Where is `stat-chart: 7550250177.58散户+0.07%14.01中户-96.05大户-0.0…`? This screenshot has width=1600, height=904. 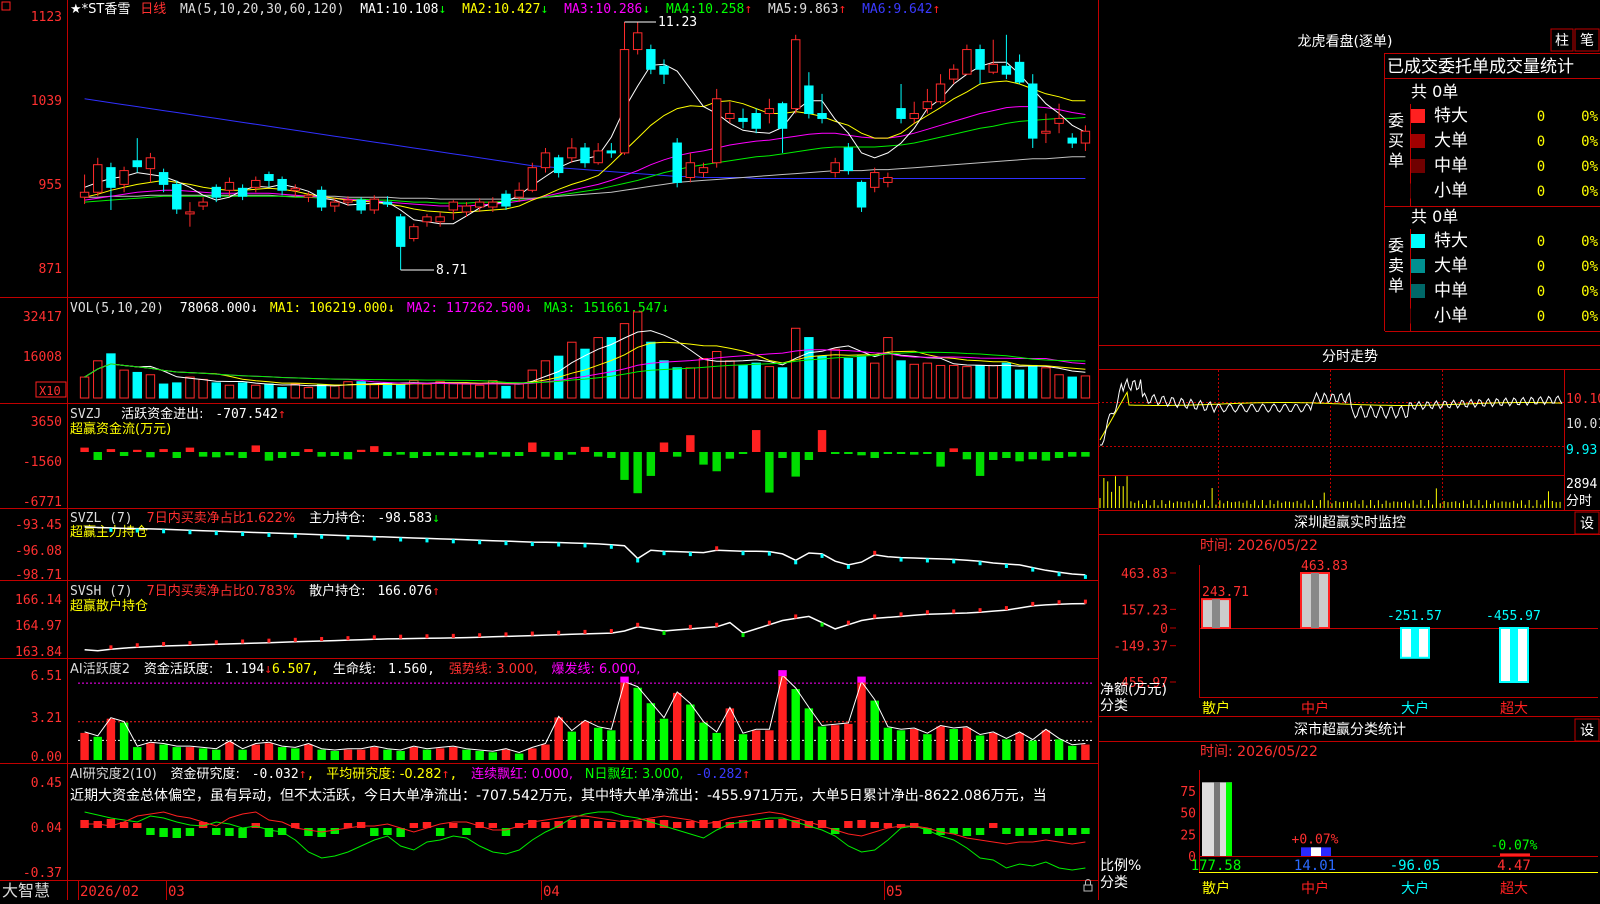 stat-chart: 7550250177.58散户+0.07%14.01中户-96.05大户-0.0… is located at coordinates (1389, 833).